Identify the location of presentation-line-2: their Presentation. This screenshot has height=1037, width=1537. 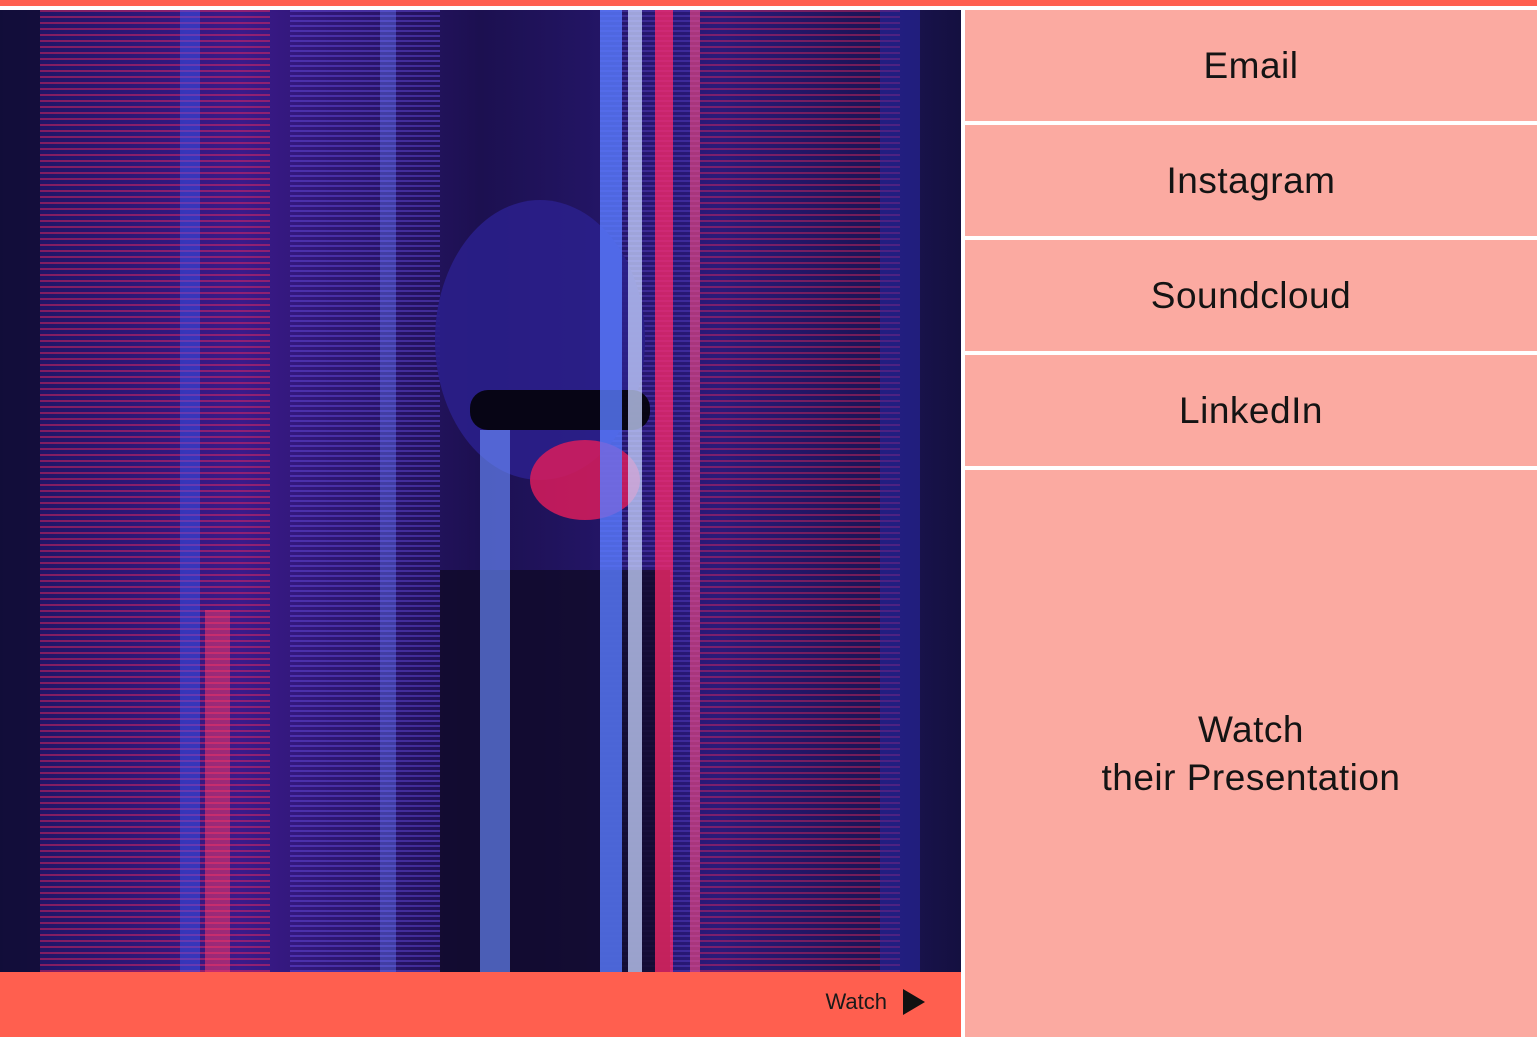
(1251, 777).